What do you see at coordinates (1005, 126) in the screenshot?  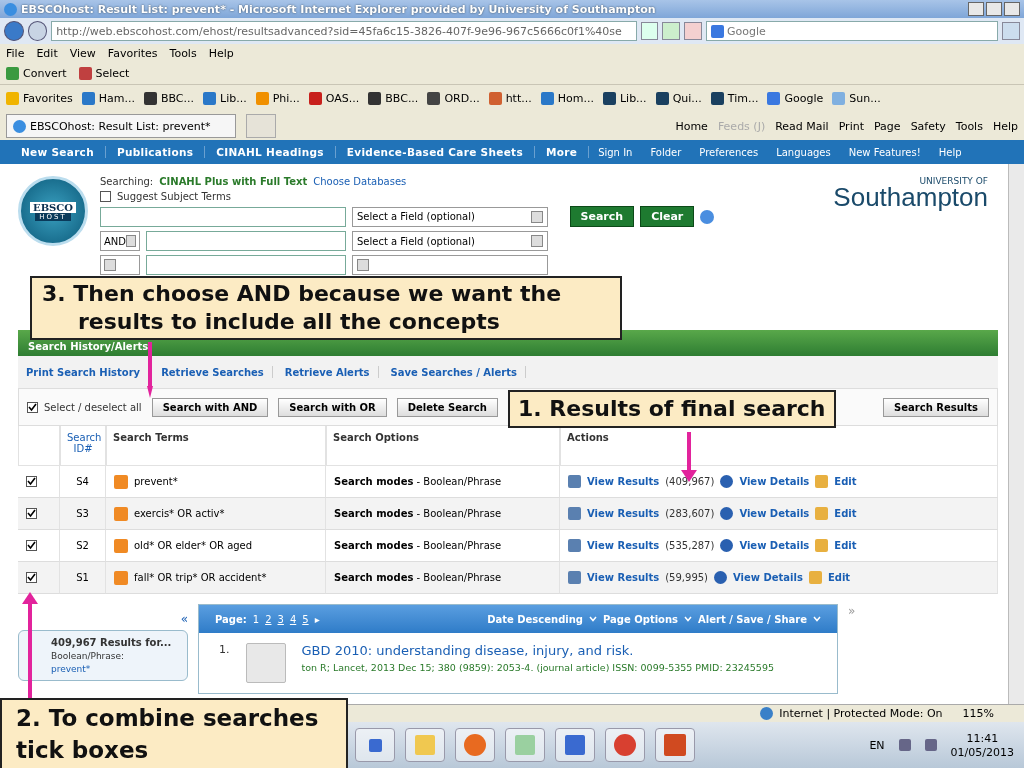 I see `command-button: Help` at bounding box center [1005, 126].